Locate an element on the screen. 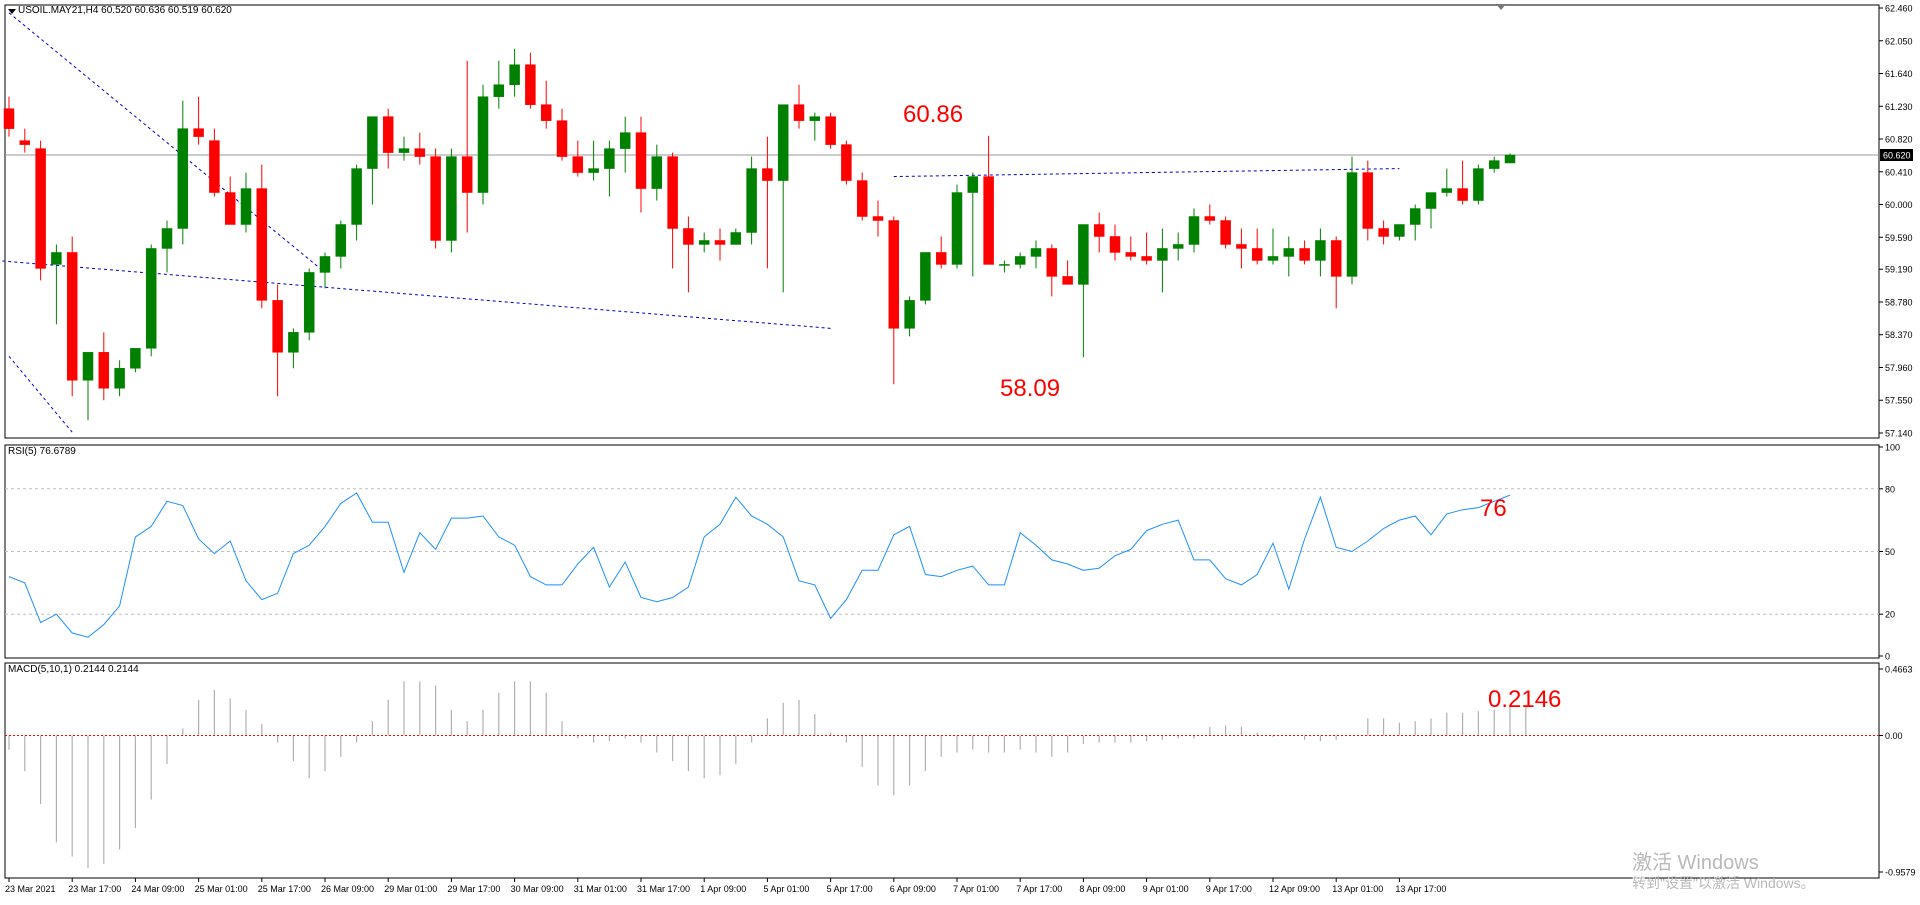 Image resolution: width=1920 pixels, height=905 pixels. price-axis-label: 58.370 is located at coordinates (1899, 335).